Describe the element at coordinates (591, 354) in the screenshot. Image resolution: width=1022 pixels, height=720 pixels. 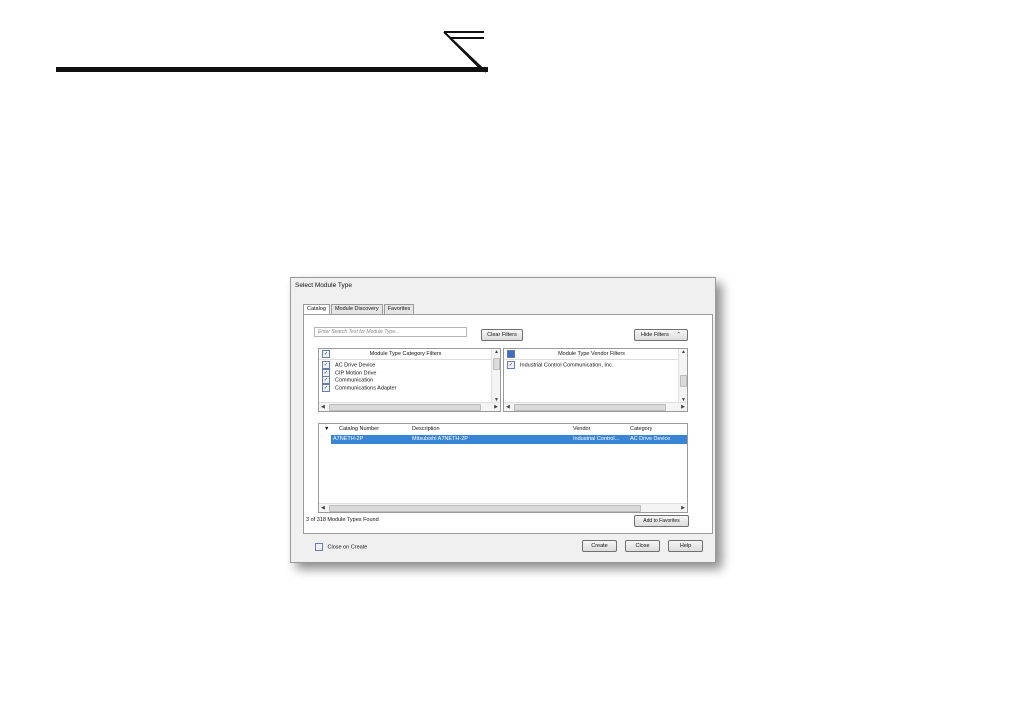
I see `vendor-filters-header: Module Type Vendor Filters` at that location.